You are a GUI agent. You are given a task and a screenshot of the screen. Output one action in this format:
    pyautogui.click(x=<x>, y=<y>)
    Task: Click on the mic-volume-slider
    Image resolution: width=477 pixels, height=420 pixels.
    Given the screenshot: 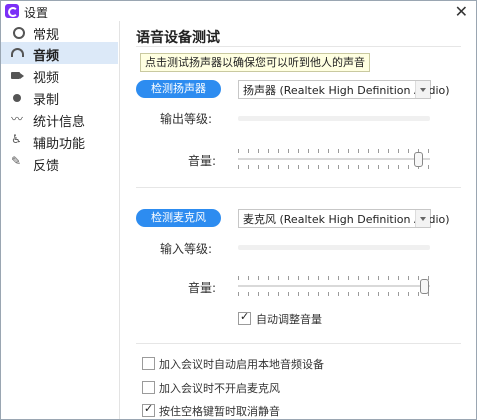 What is the action you would take?
    pyautogui.click(x=334, y=286)
    